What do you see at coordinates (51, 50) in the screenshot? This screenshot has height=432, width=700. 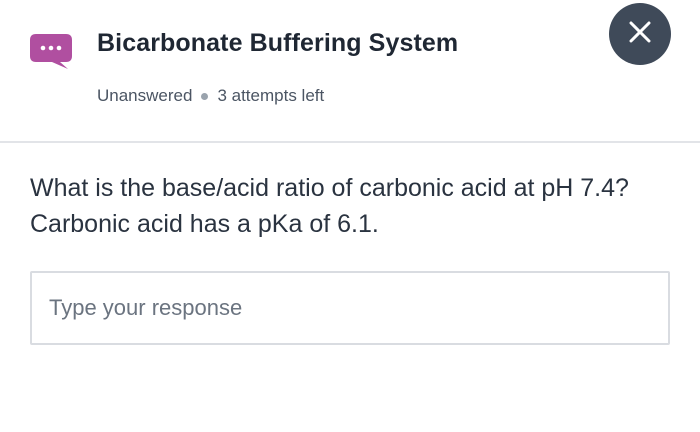 I see `chat-bubble-icon` at bounding box center [51, 50].